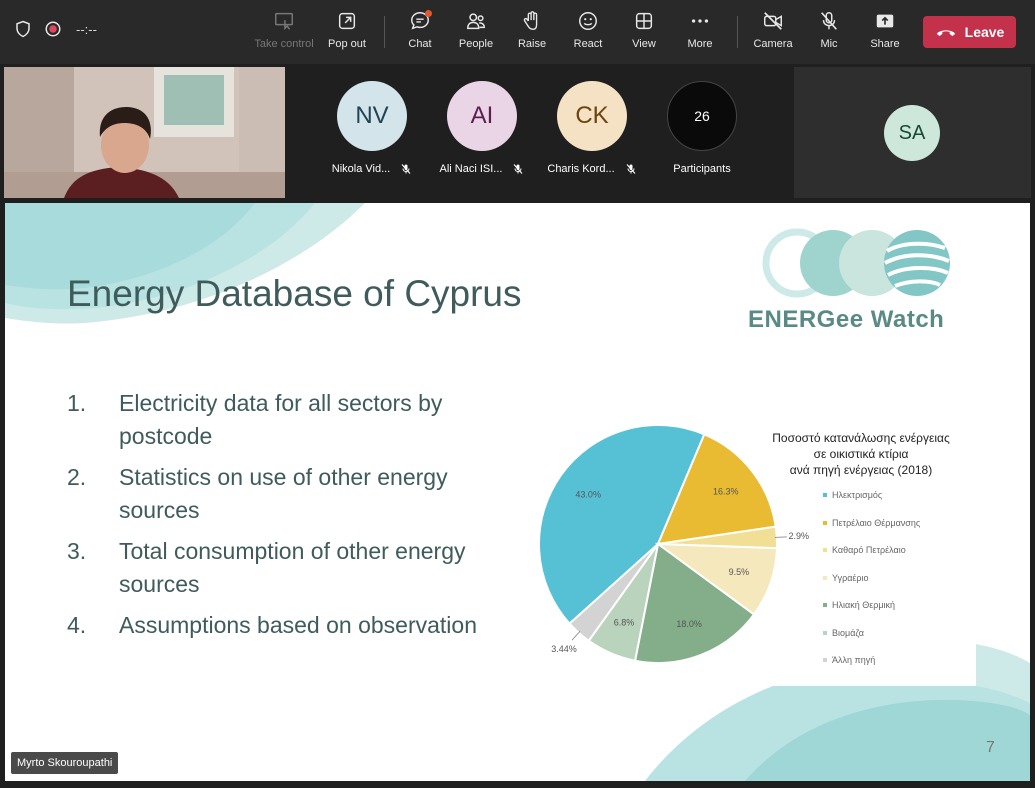 This screenshot has height=788, width=1035. I want to click on slide-page-number: 7, so click(990, 747).